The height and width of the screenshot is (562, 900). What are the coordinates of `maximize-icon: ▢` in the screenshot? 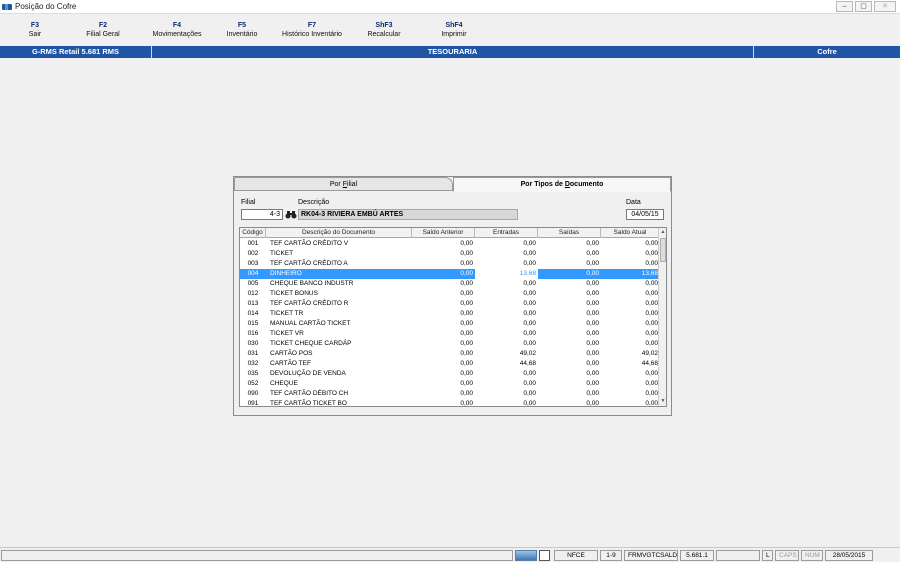 It's located at (863, 6).